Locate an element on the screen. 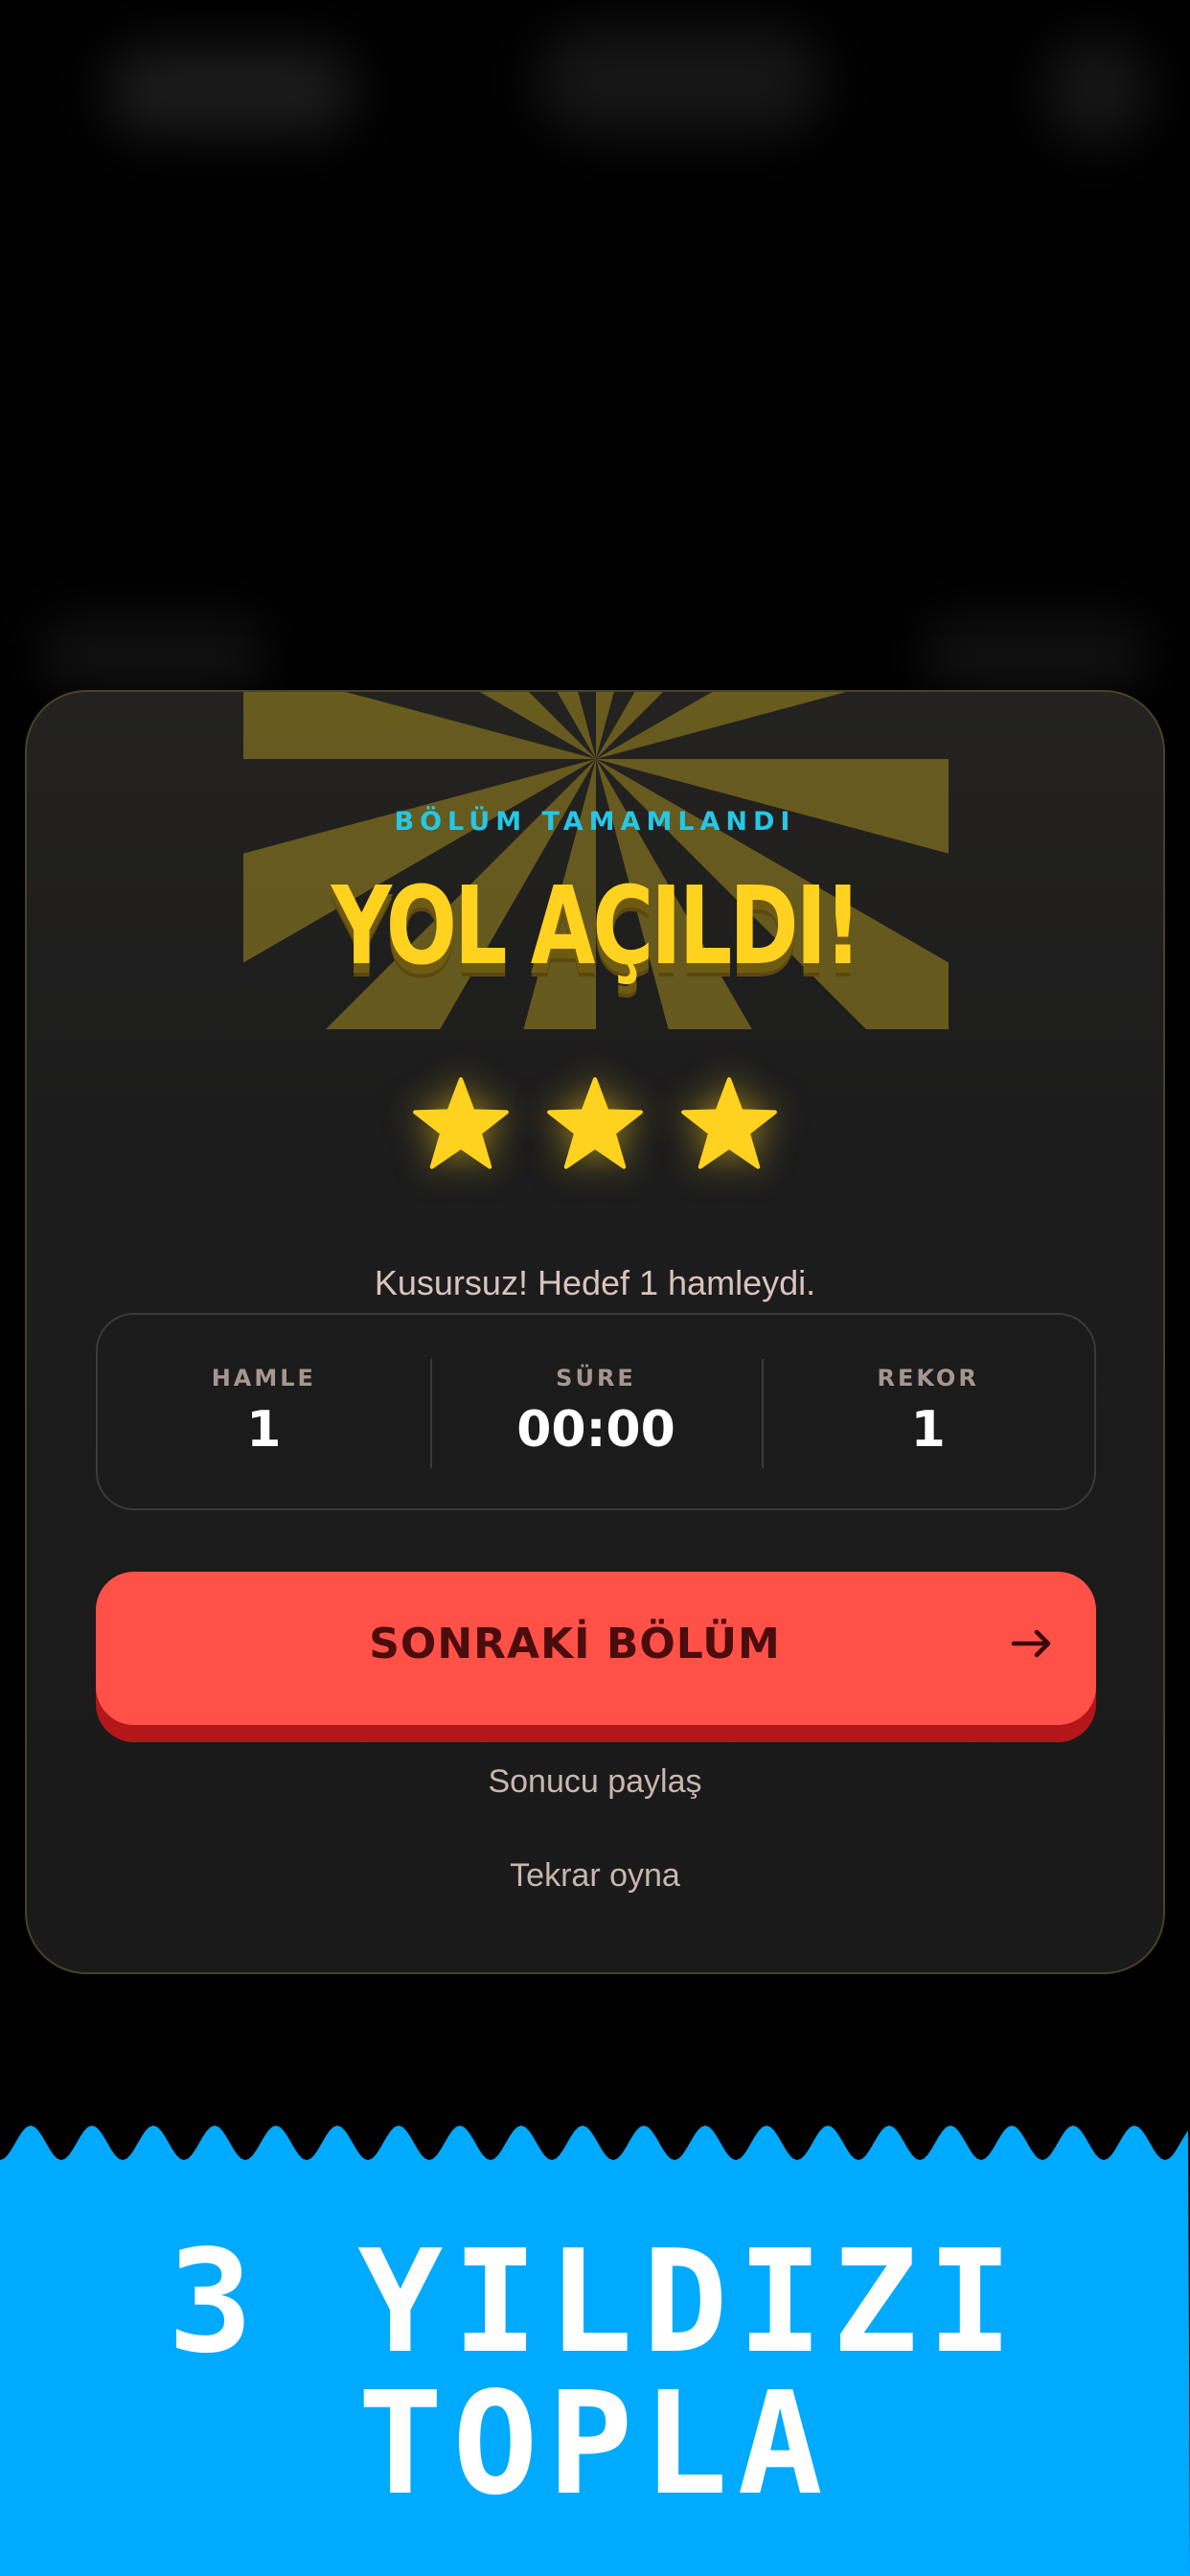 Image resolution: width=1190 pixels, height=2576 pixels. next-level-button: SONRAKİ BÖLÜM is located at coordinates (596, 1648).